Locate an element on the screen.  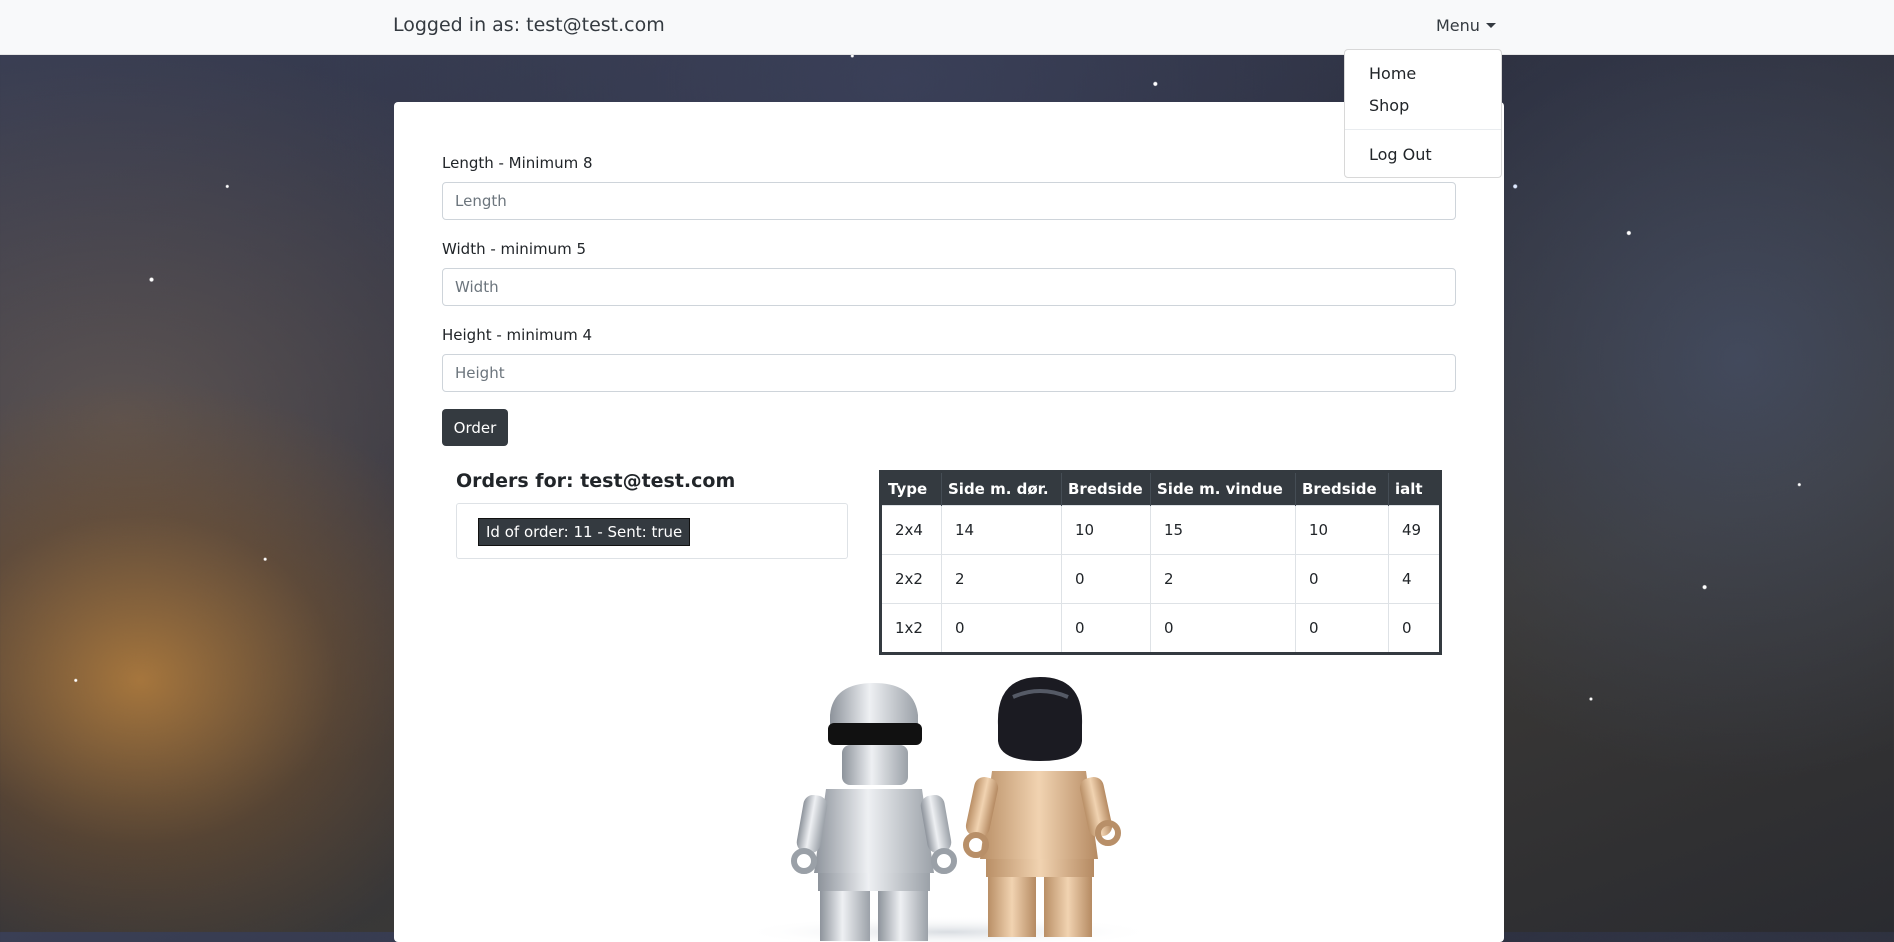
header-bredside-2: Bredside is located at coordinates (1342, 488).